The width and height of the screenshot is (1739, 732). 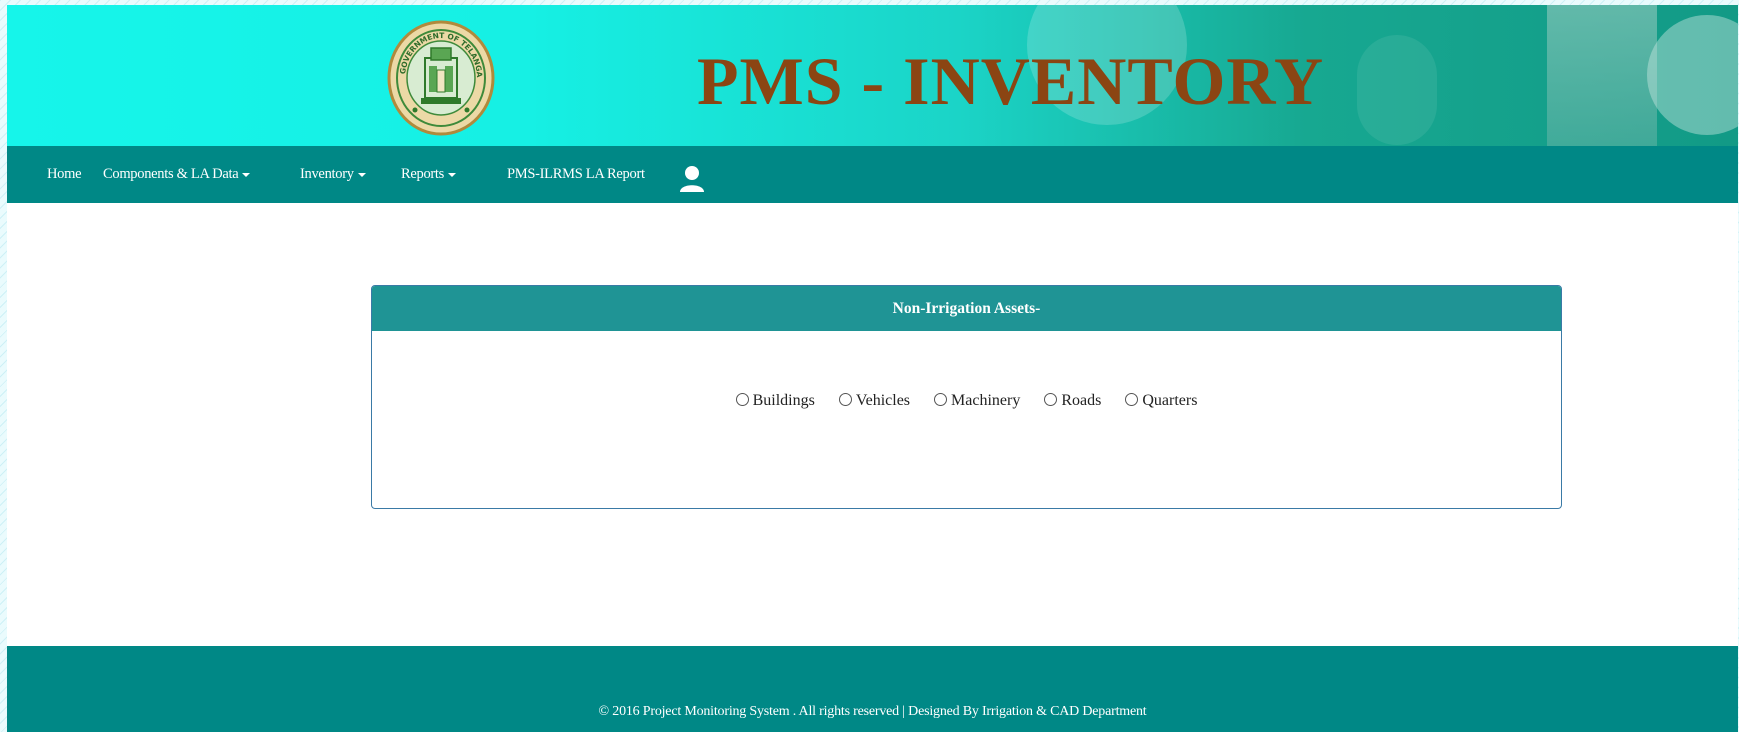 I want to click on radio-machinery-label: Machinery, so click(x=986, y=400).